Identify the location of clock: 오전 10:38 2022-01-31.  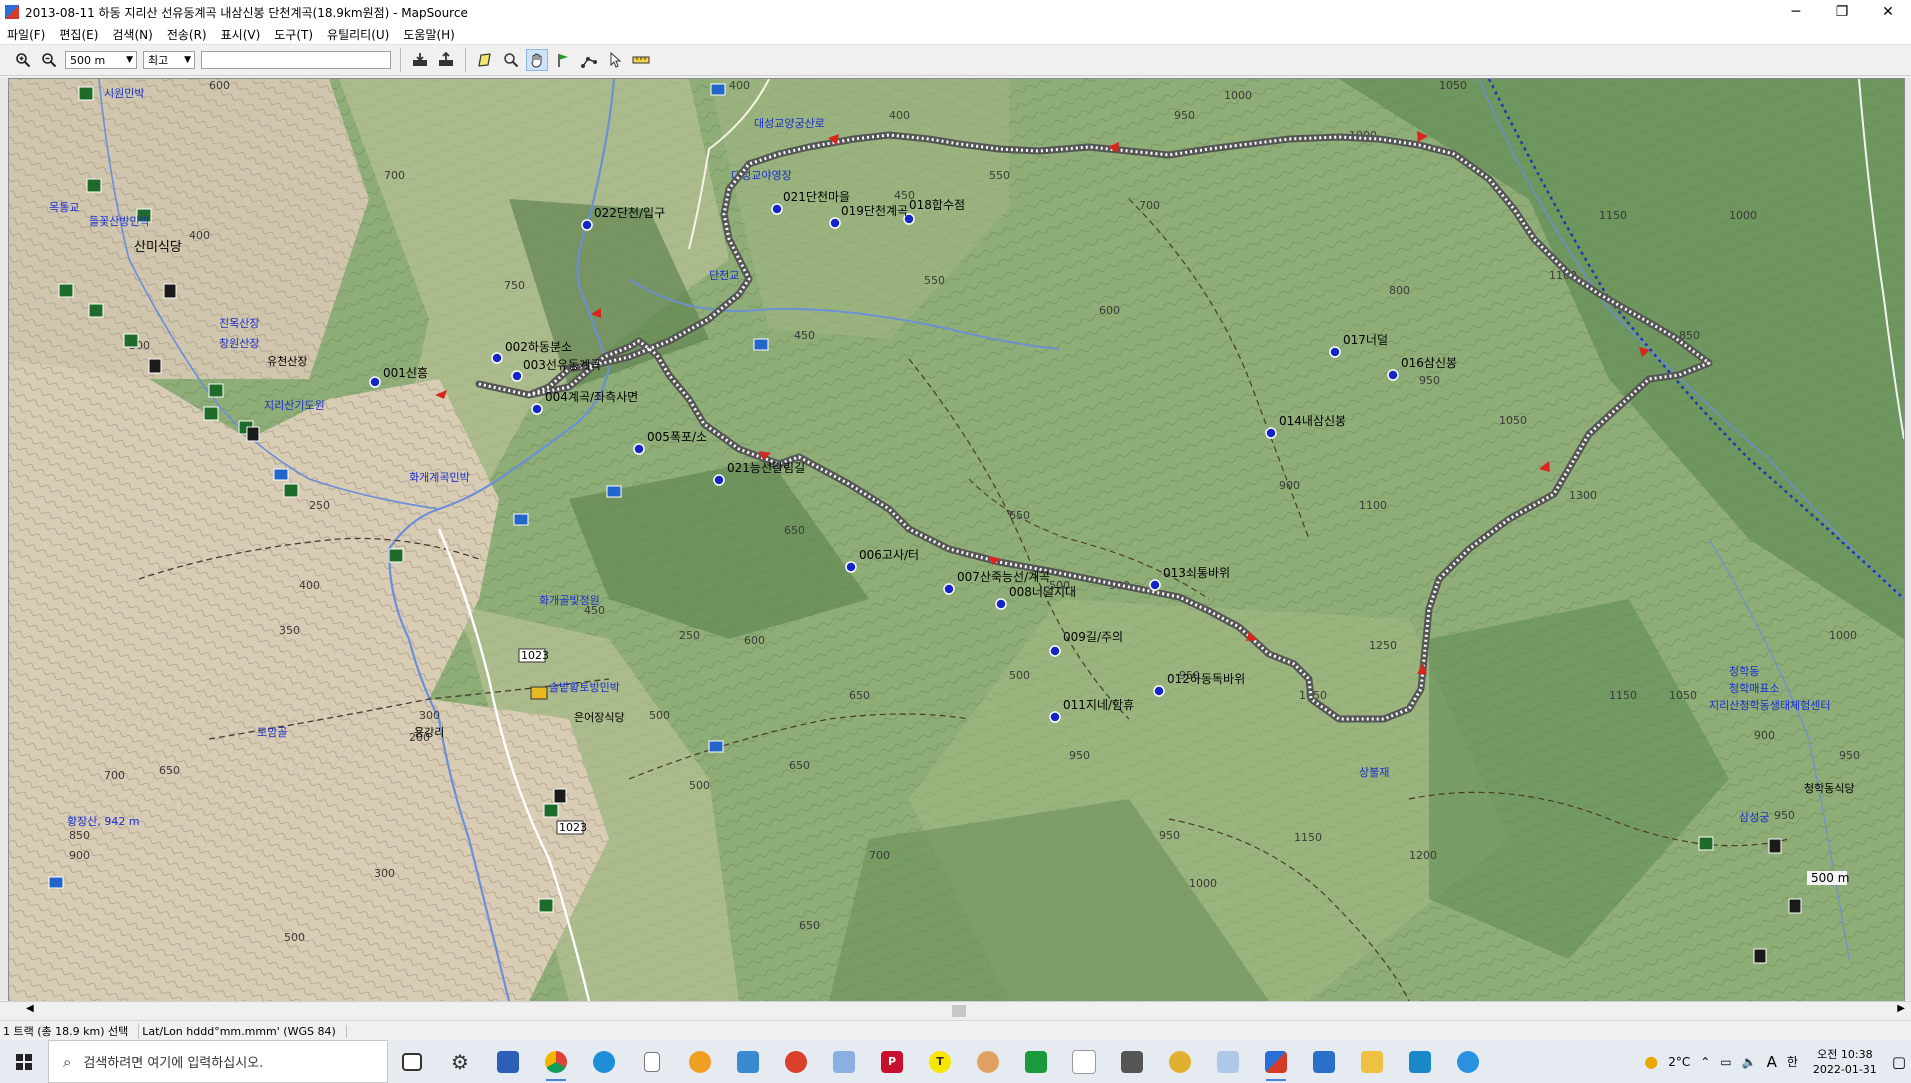
(1845, 1062).